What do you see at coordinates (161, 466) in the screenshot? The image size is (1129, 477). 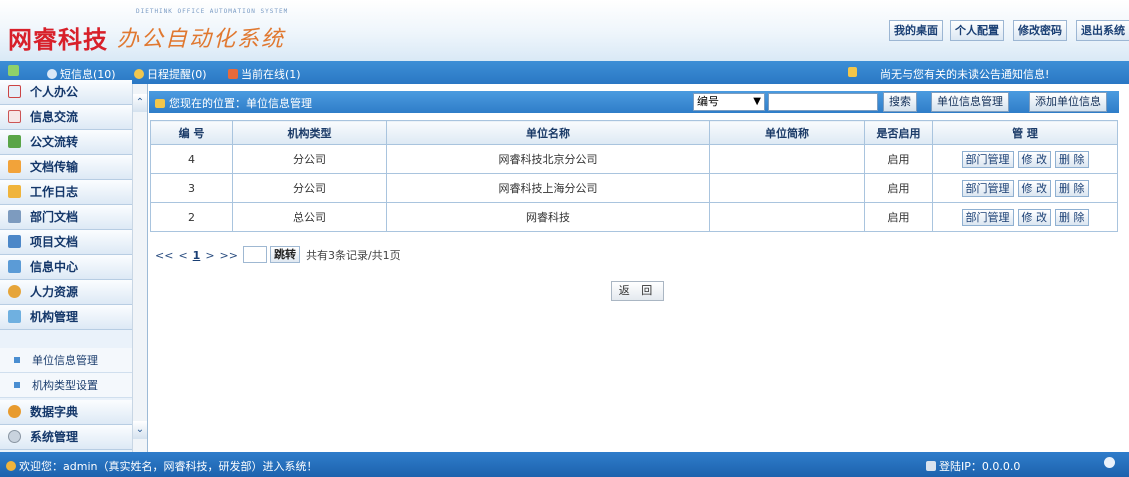 I see `welcome-text: 欢迎您：admin（真实姓名，网睿科技，研发部）进入系统！` at bounding box center [161, 466].